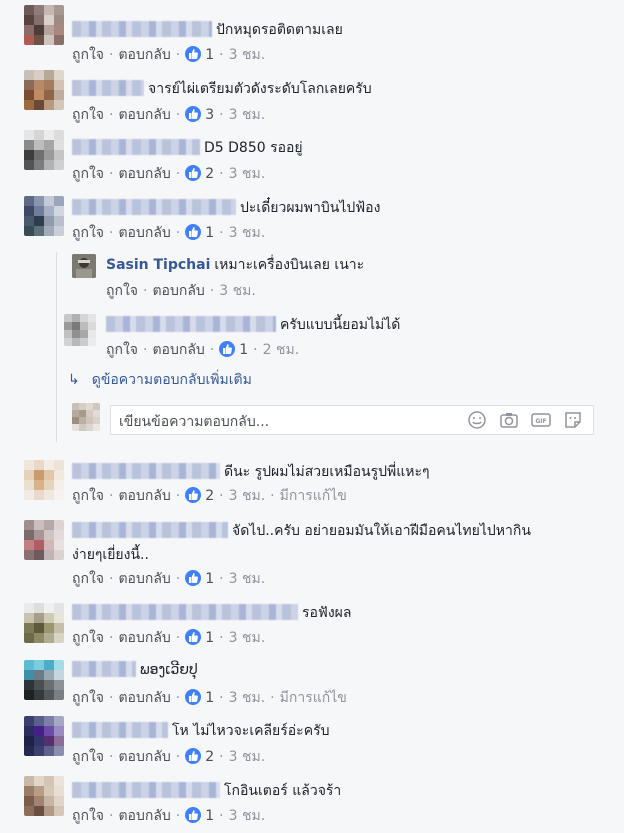 The width and height of the screenshot is (624, 833). Describe the element at coordinates (158, 265) in the screenshot. I see `reply-author: Sasin Tipchai` at that location.